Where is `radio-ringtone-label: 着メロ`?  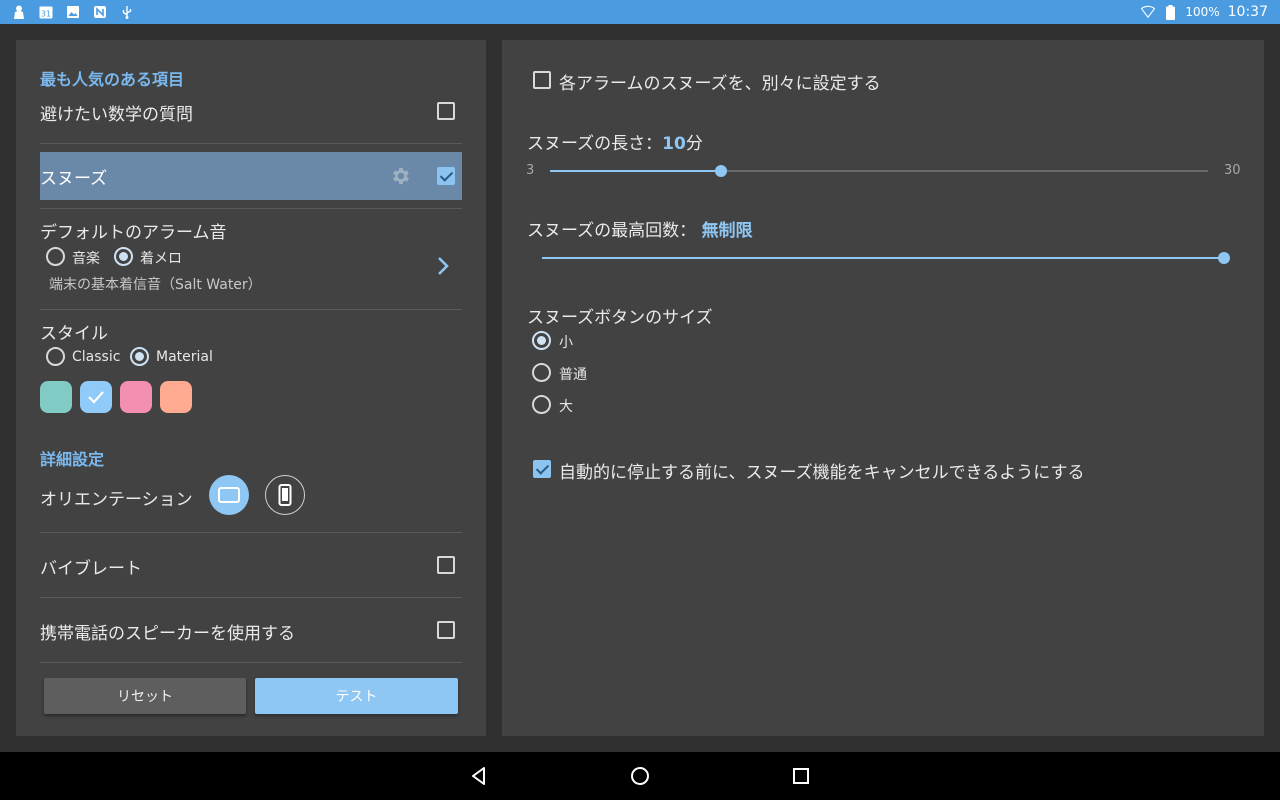 radio-ringtone-label: 着メロ is located at coordinates (161, 259).